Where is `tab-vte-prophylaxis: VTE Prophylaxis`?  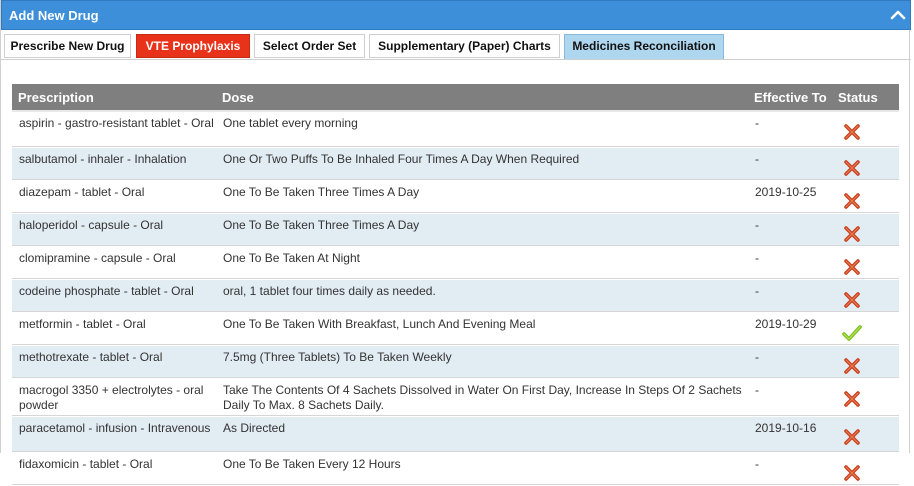 tab-vte-prophylaxis: VTE Prophylaxis is located at coordinates (193, 46).